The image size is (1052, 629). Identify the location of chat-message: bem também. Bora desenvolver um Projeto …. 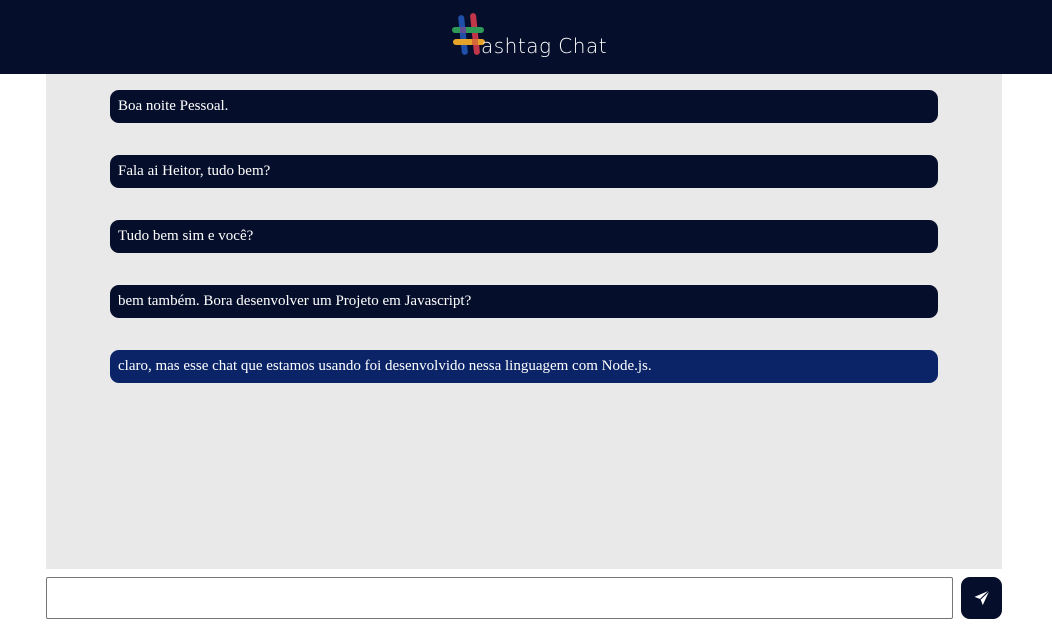
(524, 301).